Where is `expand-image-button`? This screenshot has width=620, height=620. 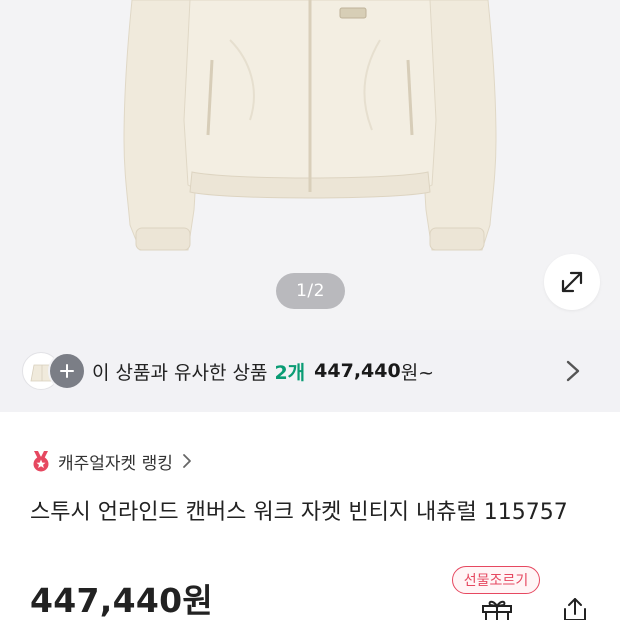 expand-image-button is located at coordinates (572, 282).